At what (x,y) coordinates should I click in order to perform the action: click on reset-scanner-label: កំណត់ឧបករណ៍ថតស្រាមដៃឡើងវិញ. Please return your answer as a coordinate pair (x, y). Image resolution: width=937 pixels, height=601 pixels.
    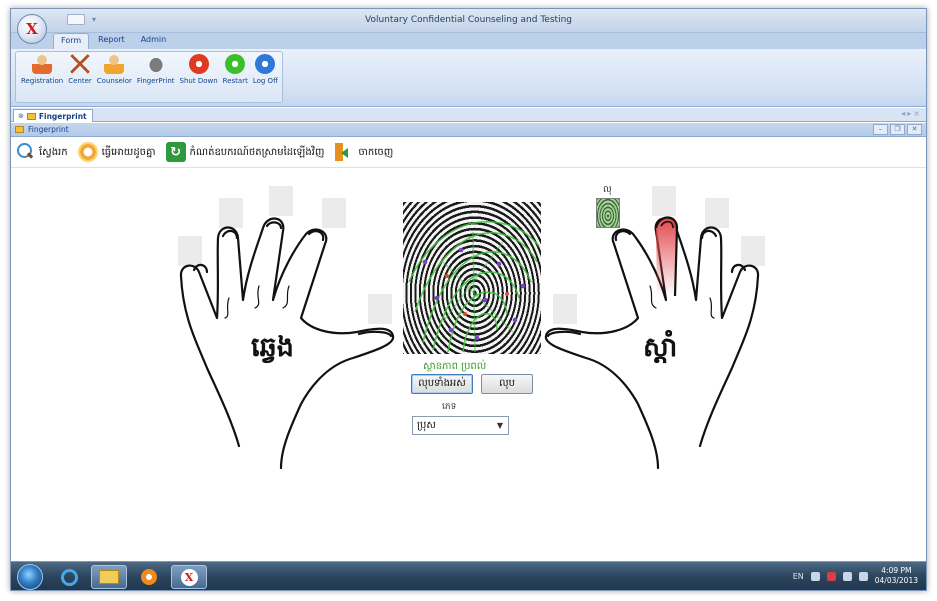
    Looking at the image, I should click on (257, 152).